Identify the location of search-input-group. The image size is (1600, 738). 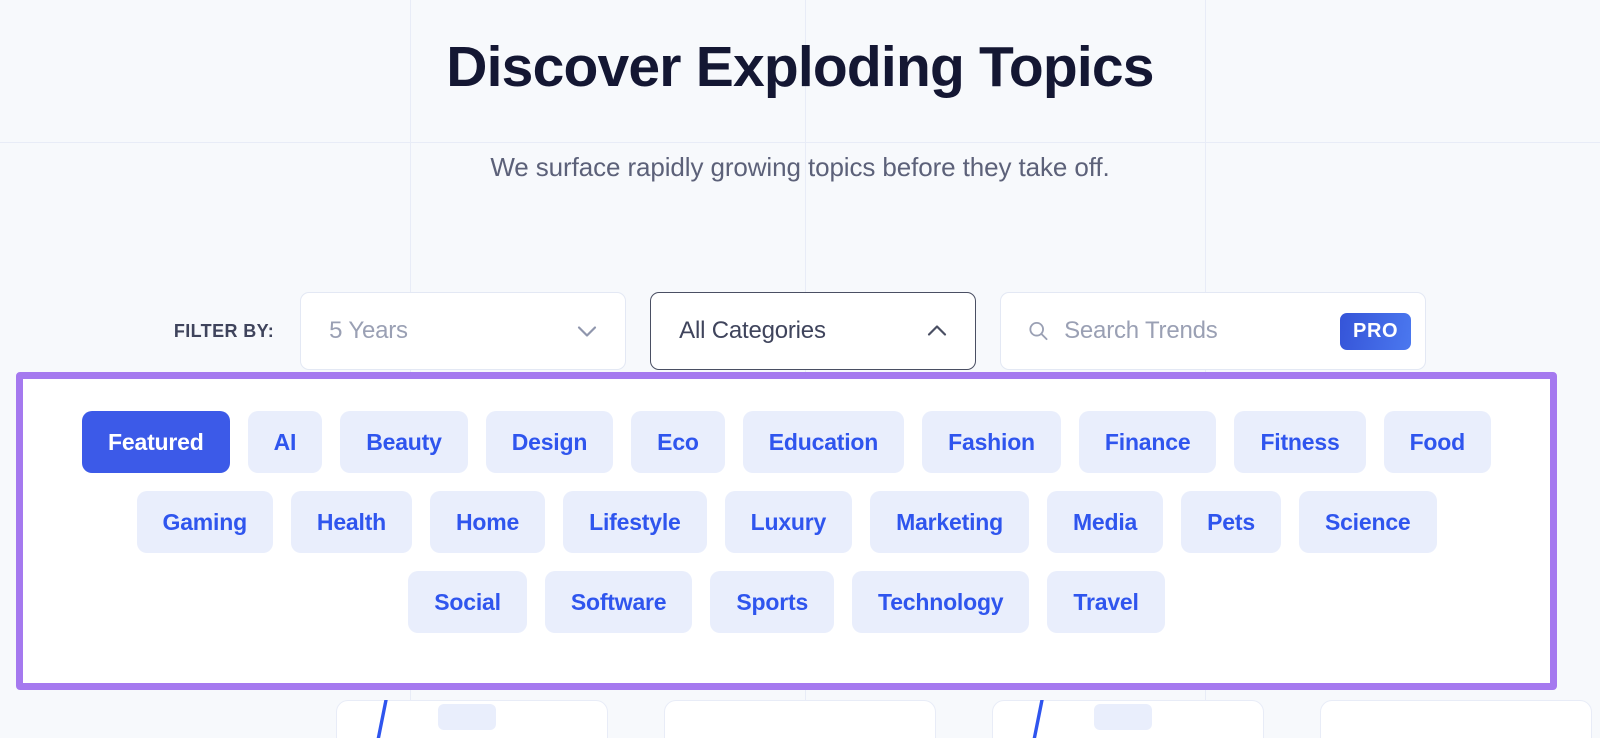
(1184, 331).